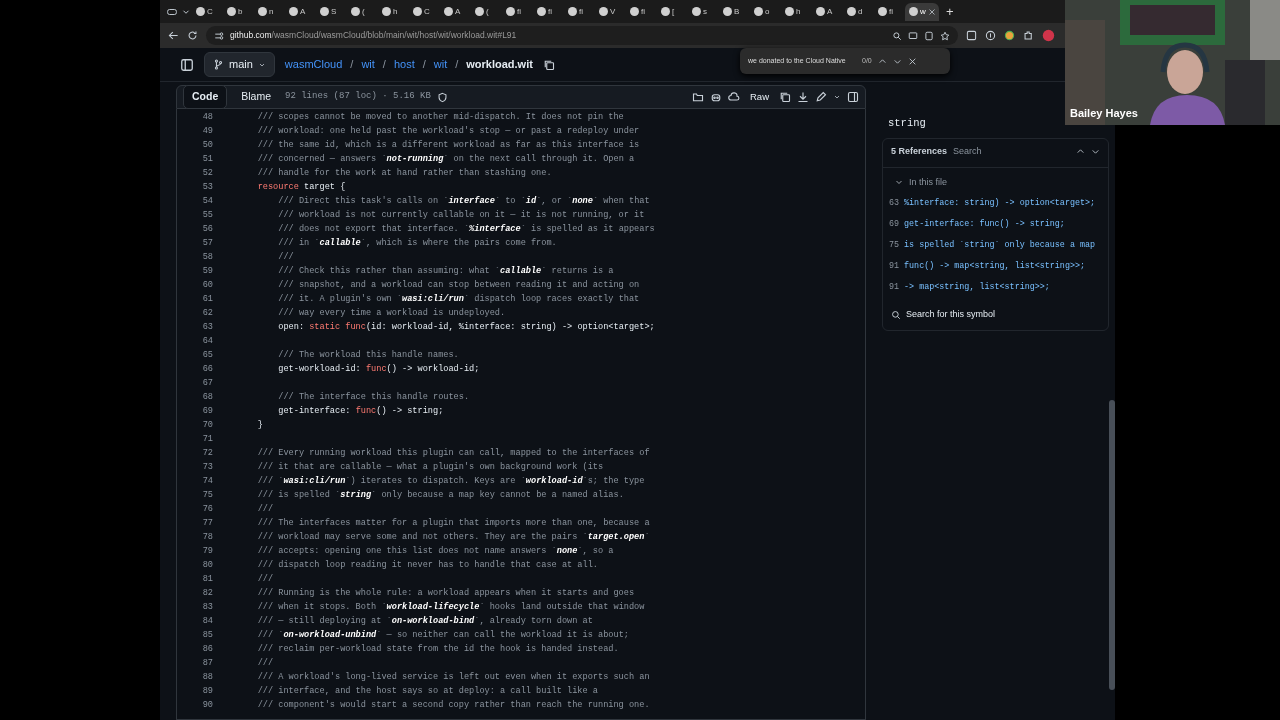  Describe the element at coordinates (461, 215) in the screenshot. I see `code-line: /// workload is not currently callable on it — it is not running, or it` at that location.